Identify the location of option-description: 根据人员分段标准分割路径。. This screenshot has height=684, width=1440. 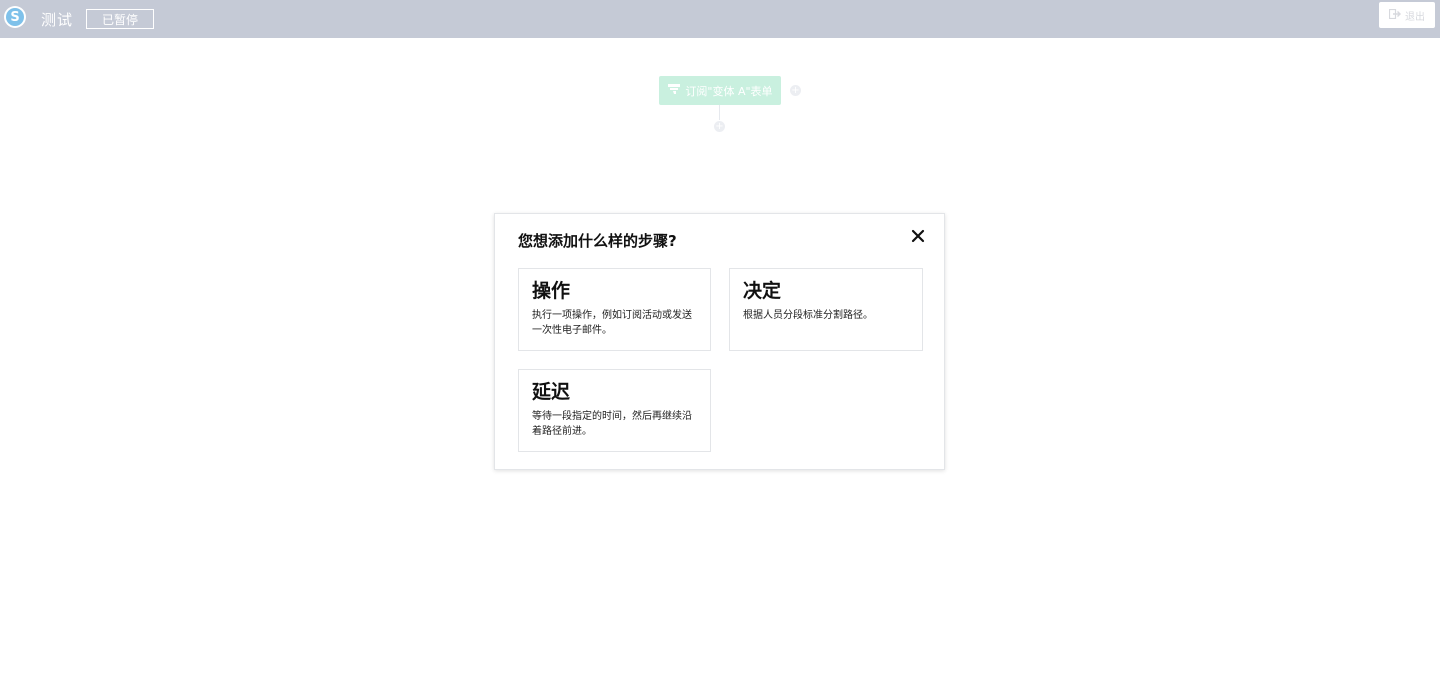
(808, 315).